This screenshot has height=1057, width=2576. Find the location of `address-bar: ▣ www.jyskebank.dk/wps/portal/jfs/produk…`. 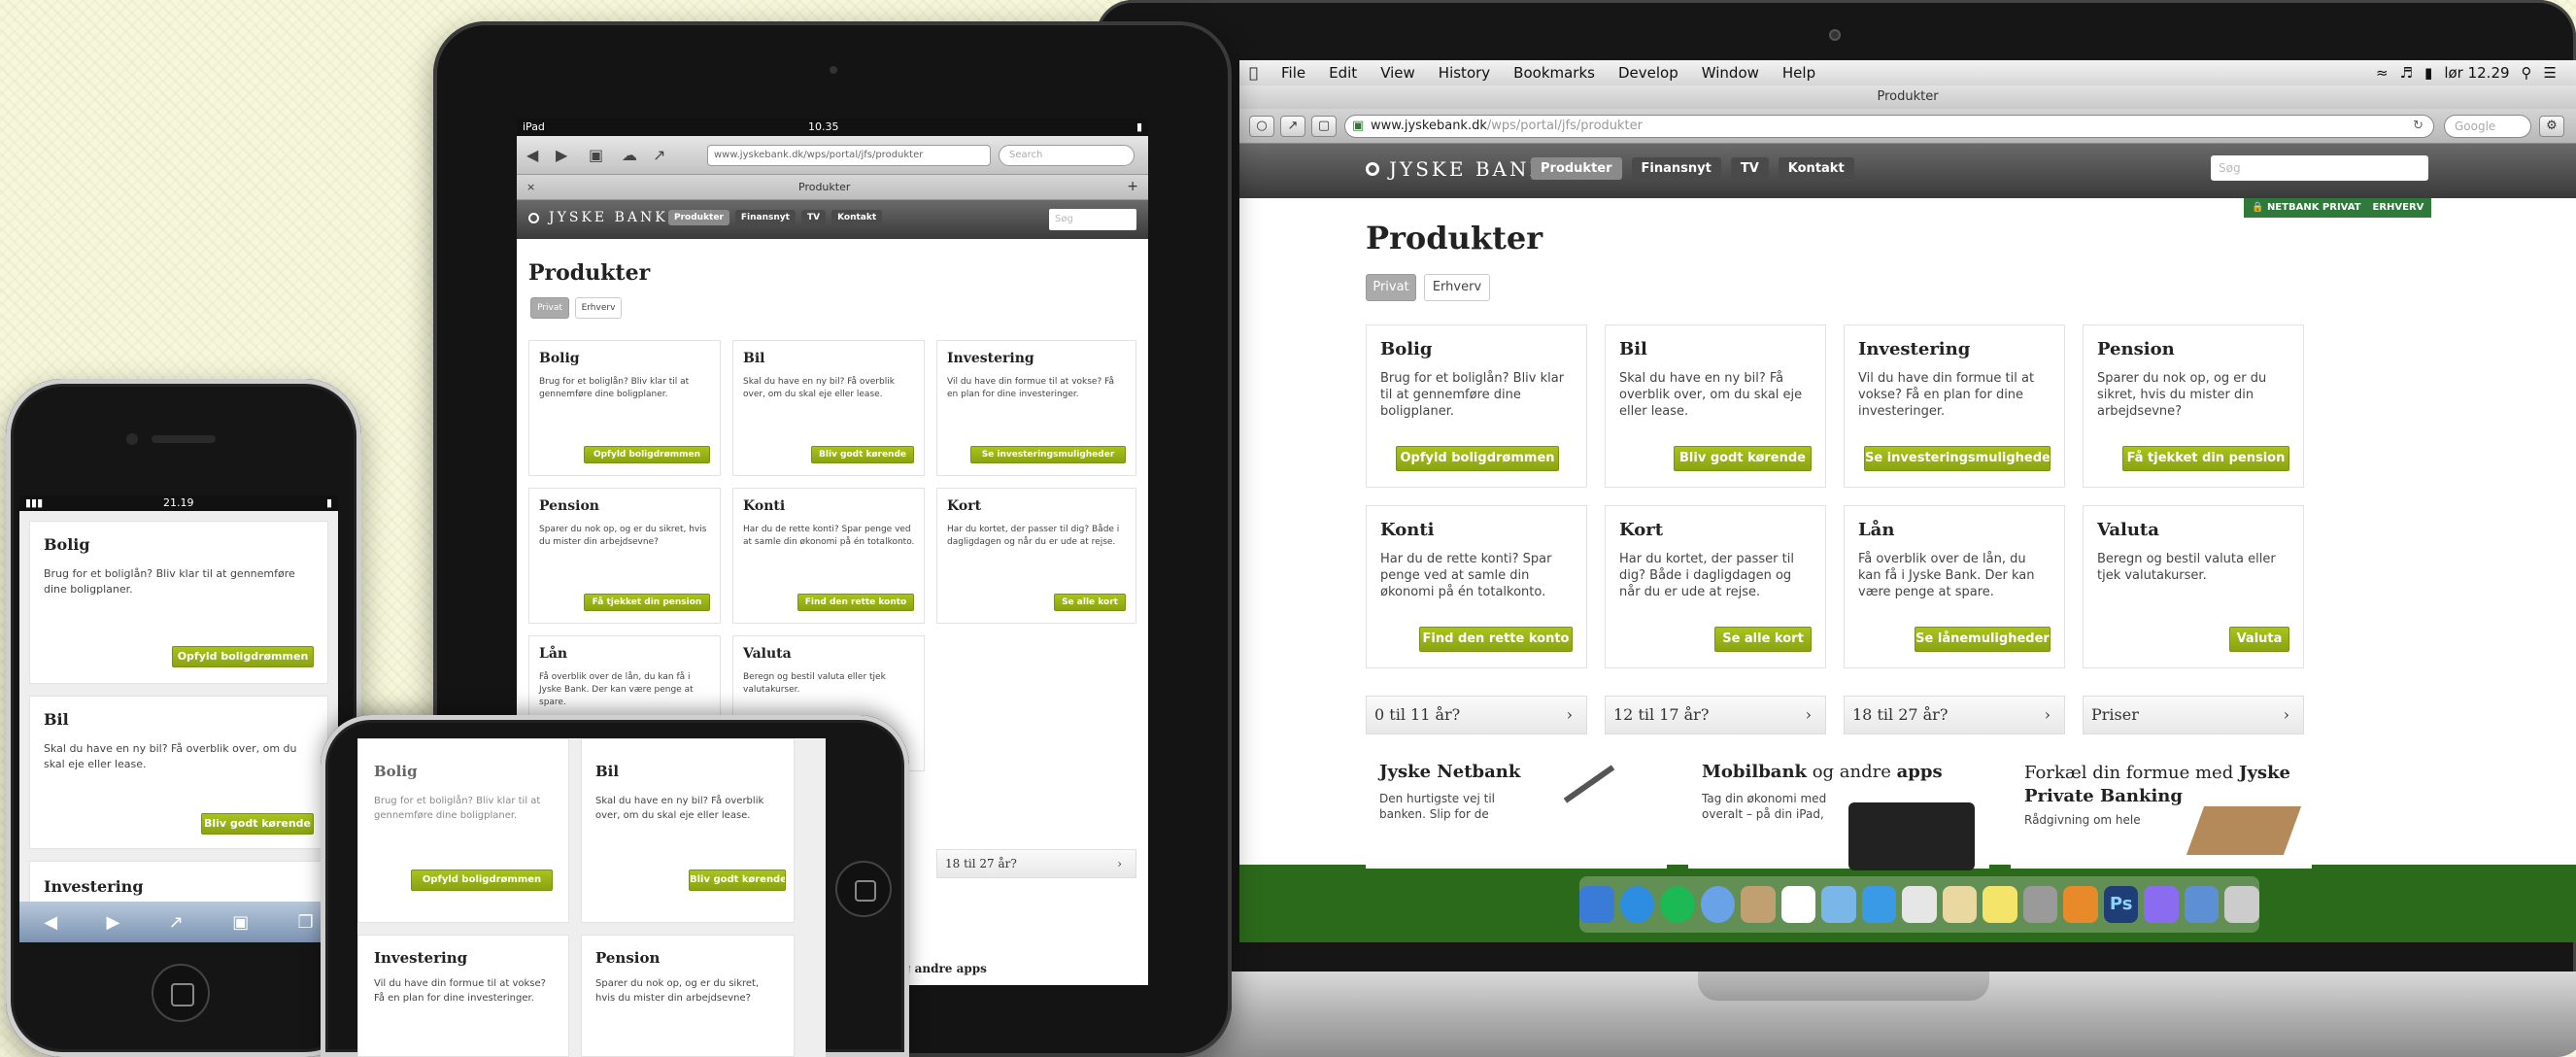

address-bar: ▣ www.jyskebank.dk/wps/portal/jfs/produk… is located at coordinates (1889, 126).